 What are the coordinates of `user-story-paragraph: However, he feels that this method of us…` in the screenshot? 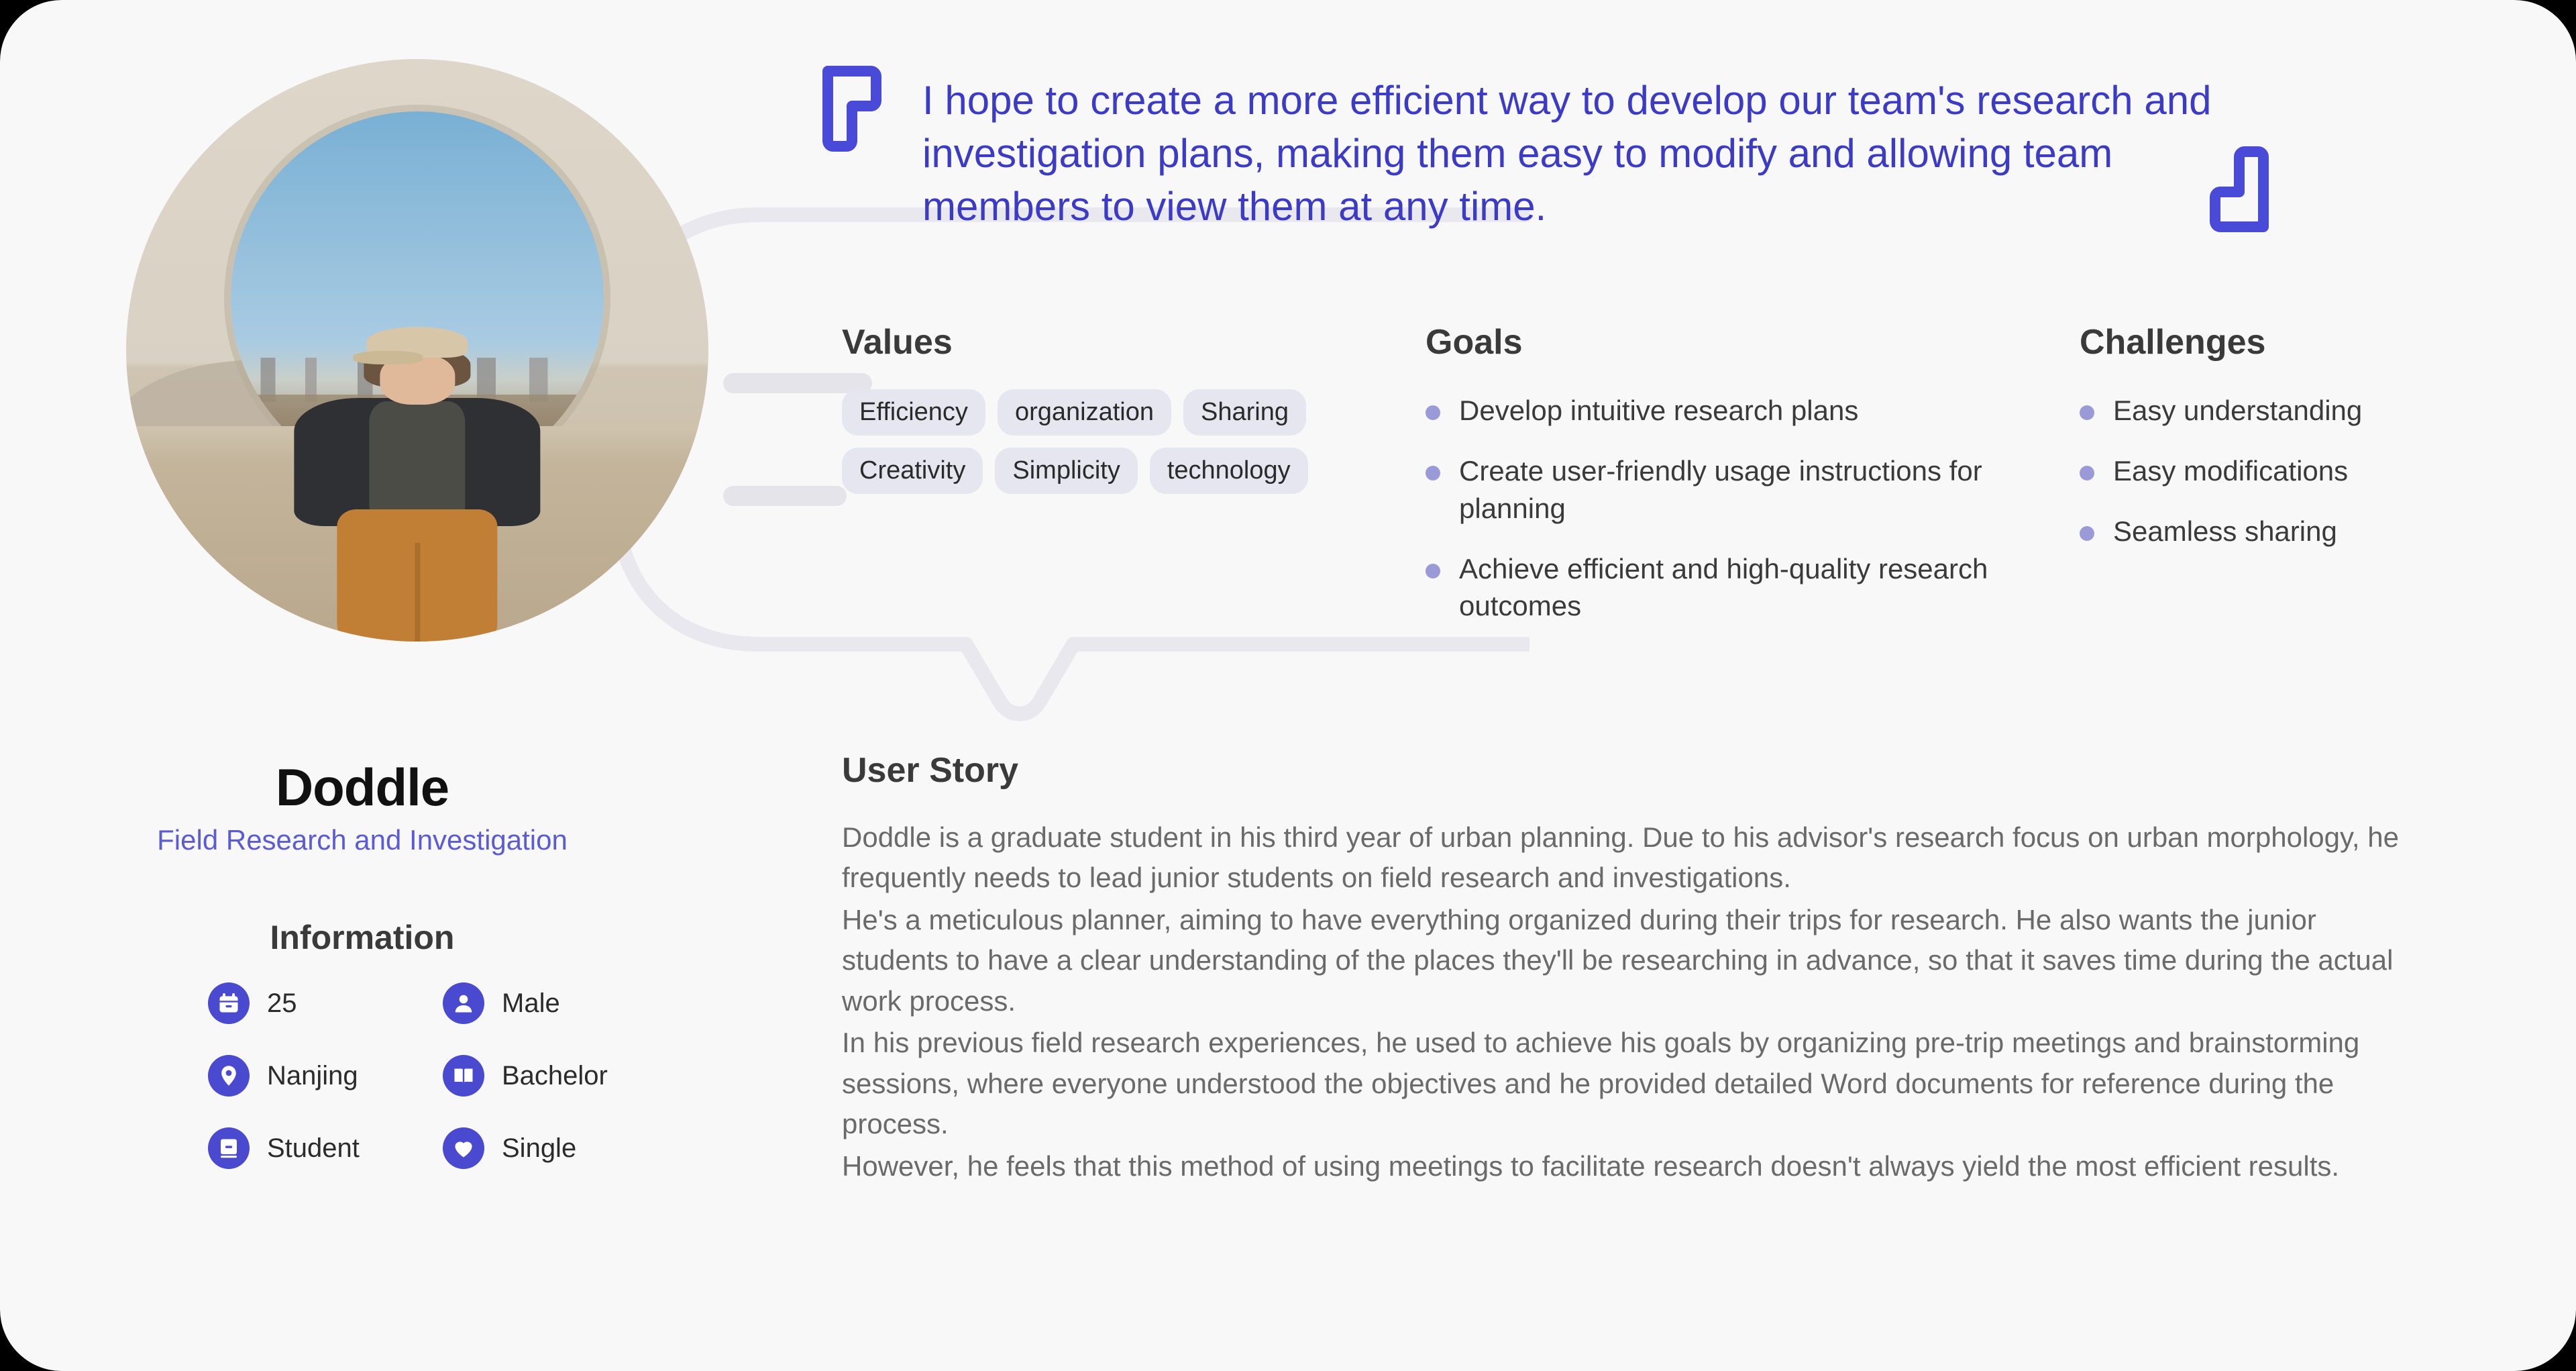 It's located at (1591, 1166).